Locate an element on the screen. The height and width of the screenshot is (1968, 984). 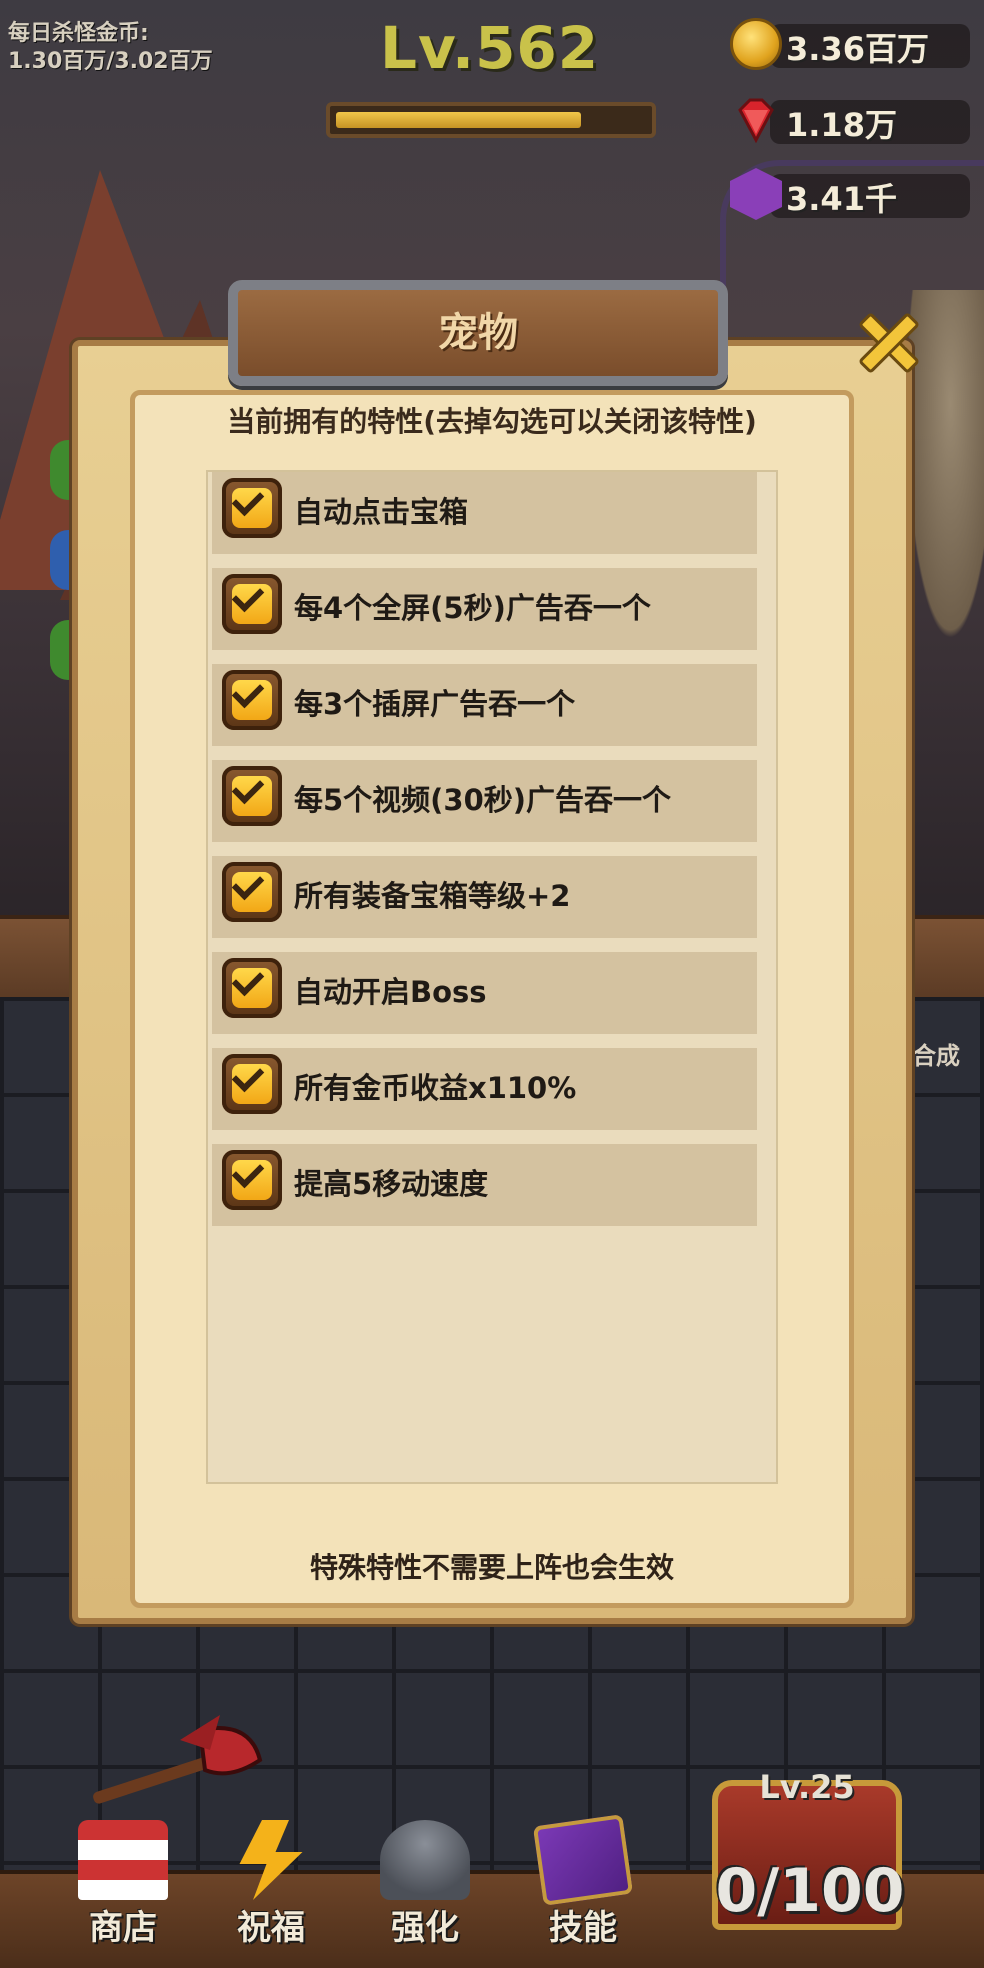
nav-forge-label: 强化 is located at coordinates (425, 1928).